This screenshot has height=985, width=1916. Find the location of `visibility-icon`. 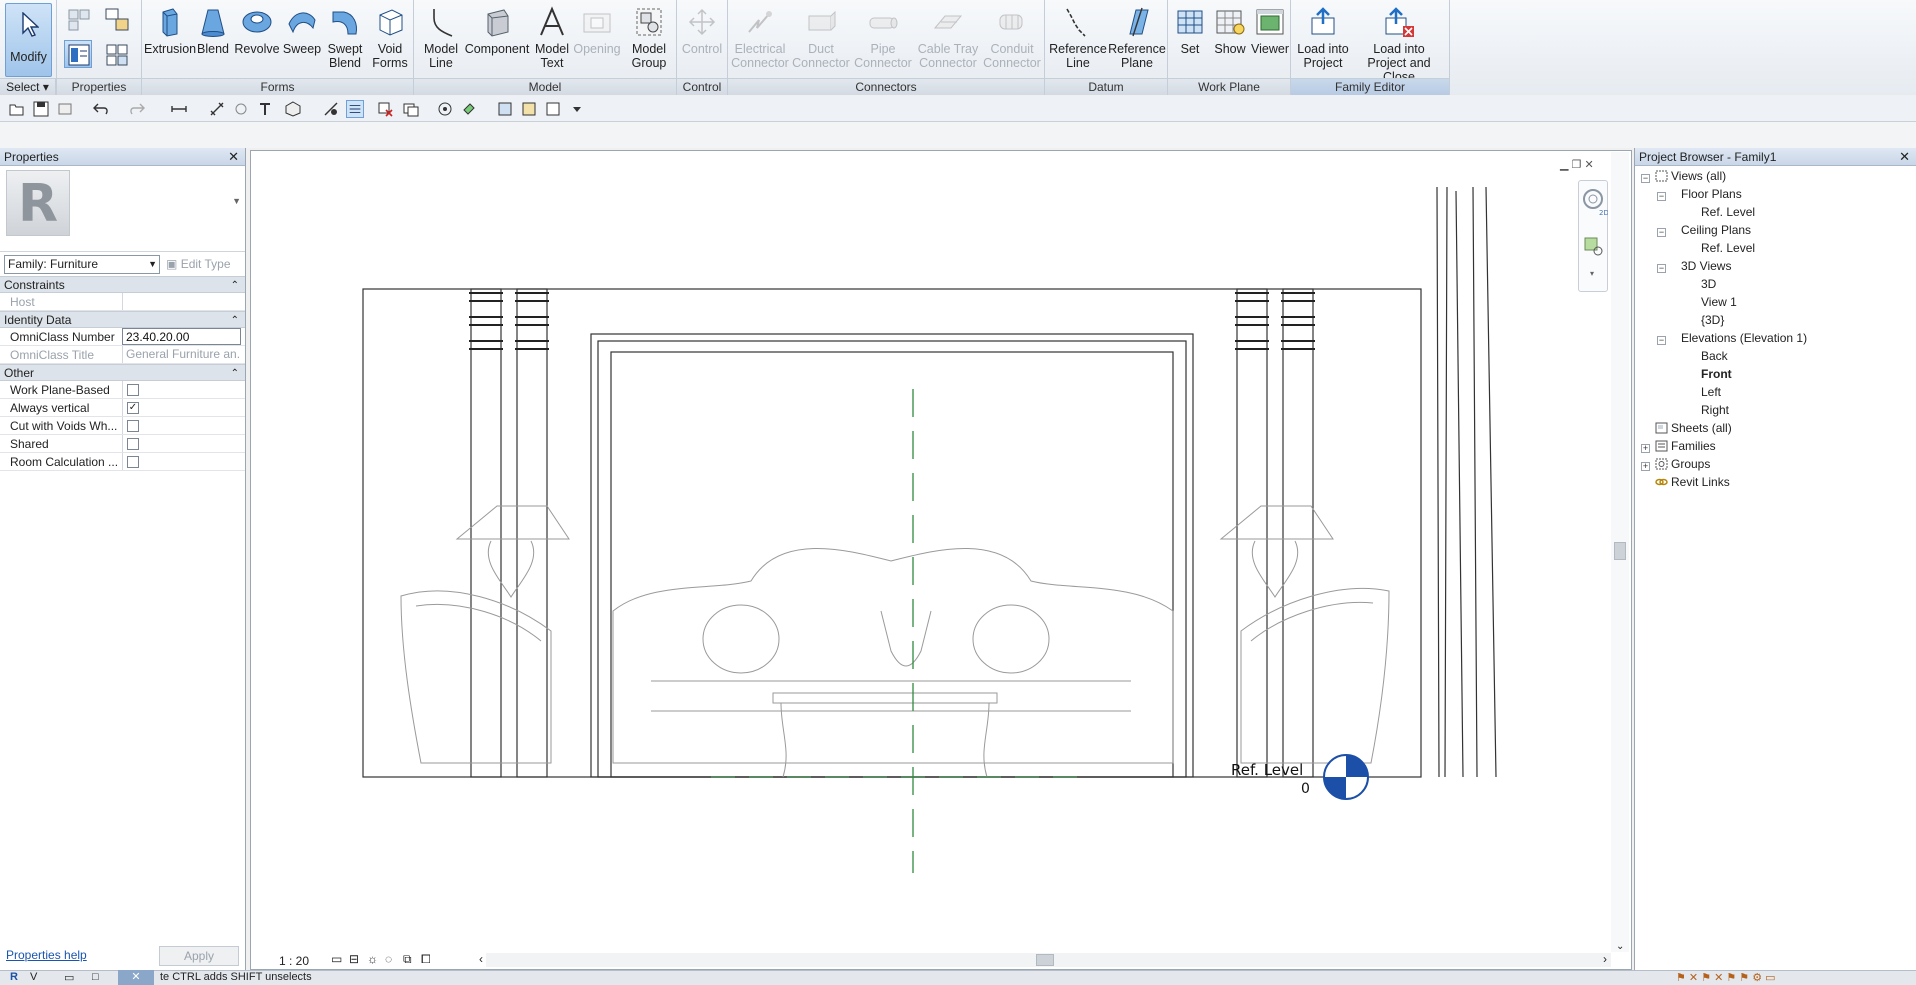

visibility-icon is located at coordinates (445, 109).